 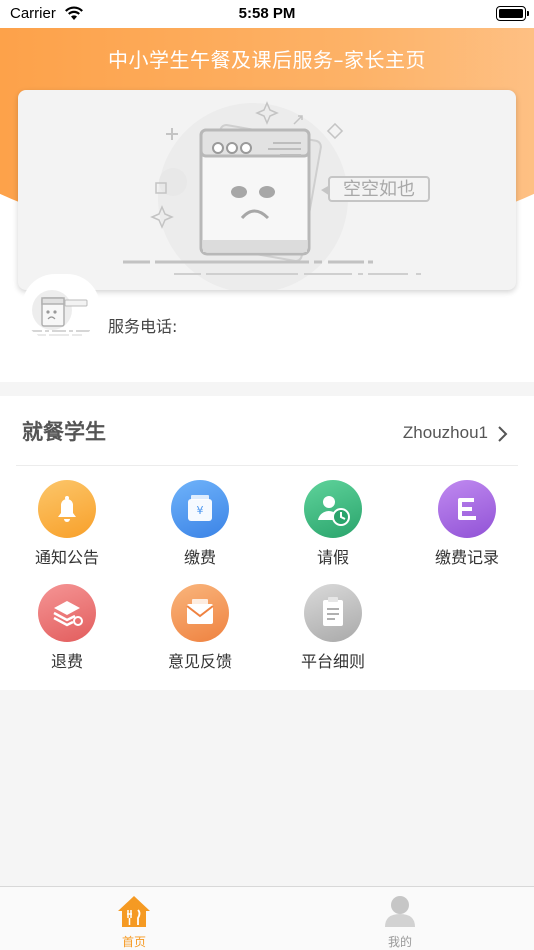 What do you see at coordinates (66, 661) in the screenshot?
I see `menu-label-refund: 退费` at bounding box center [66, 661].